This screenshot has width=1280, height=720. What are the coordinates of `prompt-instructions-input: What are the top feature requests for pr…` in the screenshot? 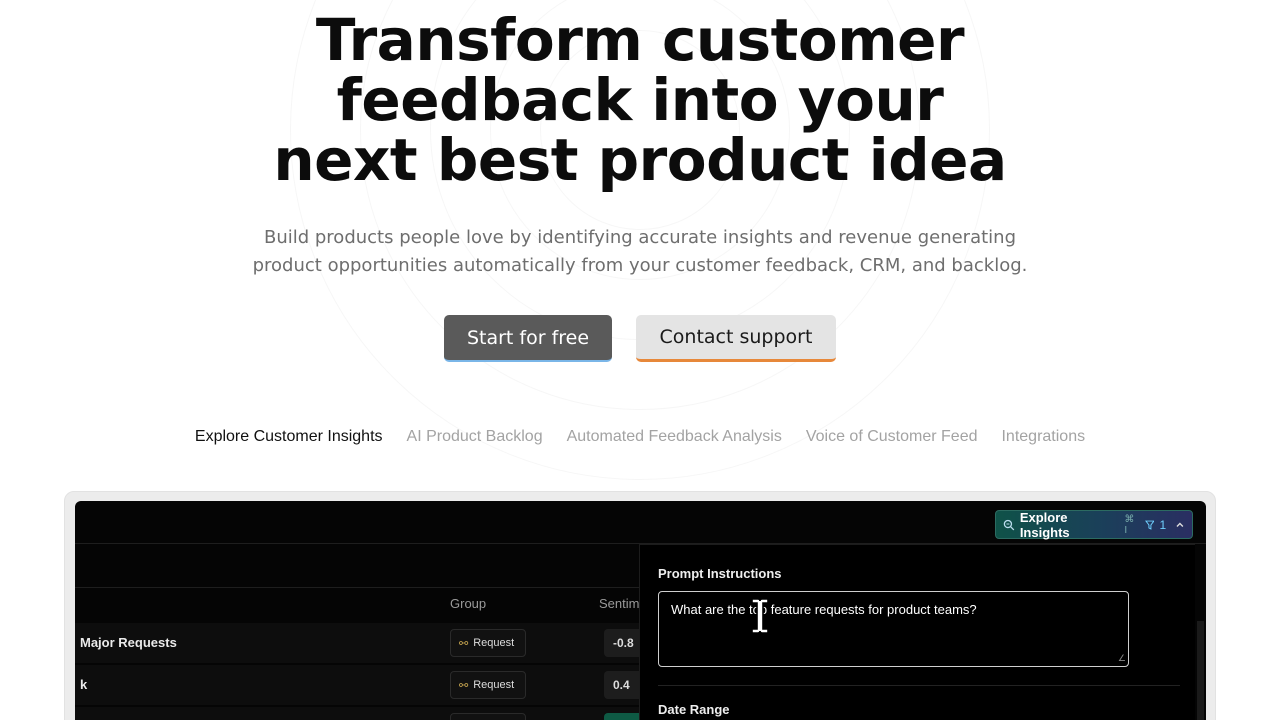 It's located at (893, 629).